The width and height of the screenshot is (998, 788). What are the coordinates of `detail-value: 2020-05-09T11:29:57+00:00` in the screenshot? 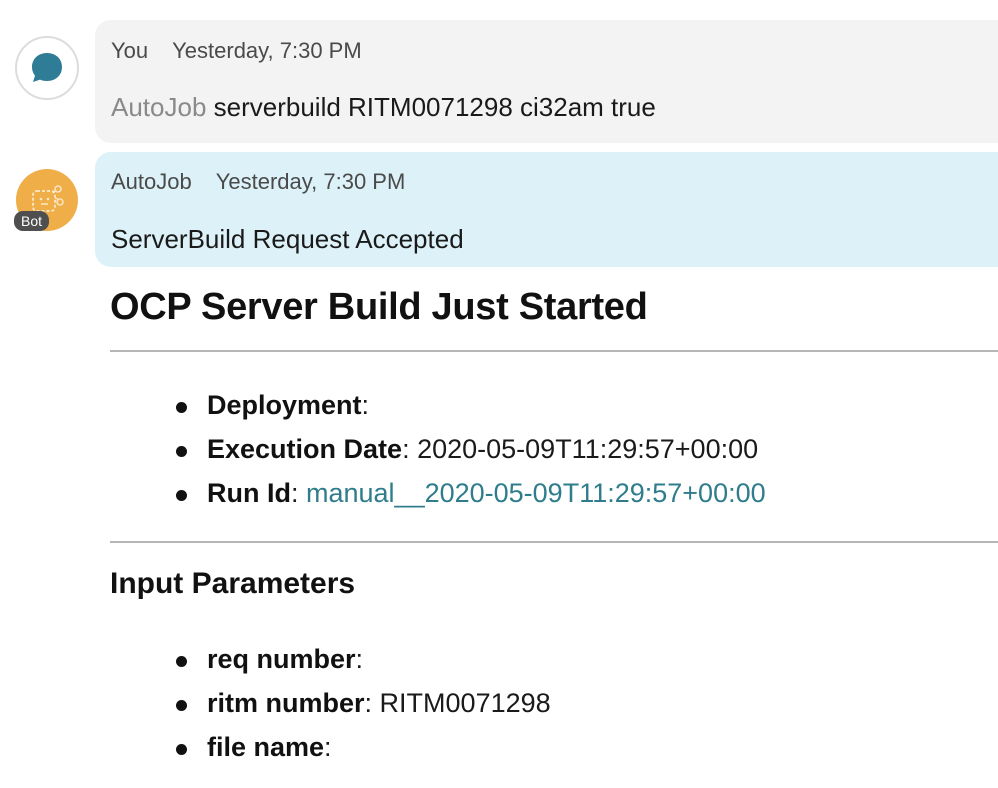 It's located at (584, 449).